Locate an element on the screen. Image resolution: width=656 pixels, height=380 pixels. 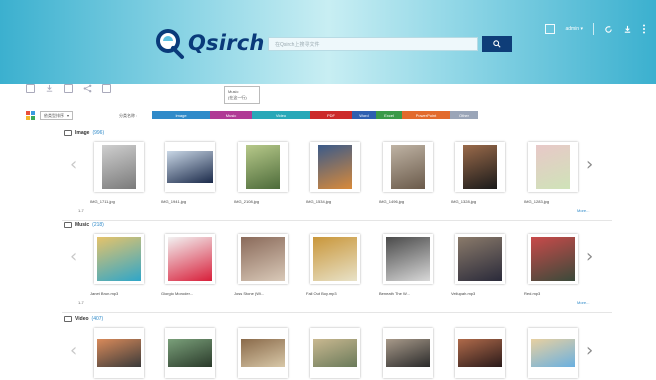
section-title: Image is located at coordinates (82, 133).